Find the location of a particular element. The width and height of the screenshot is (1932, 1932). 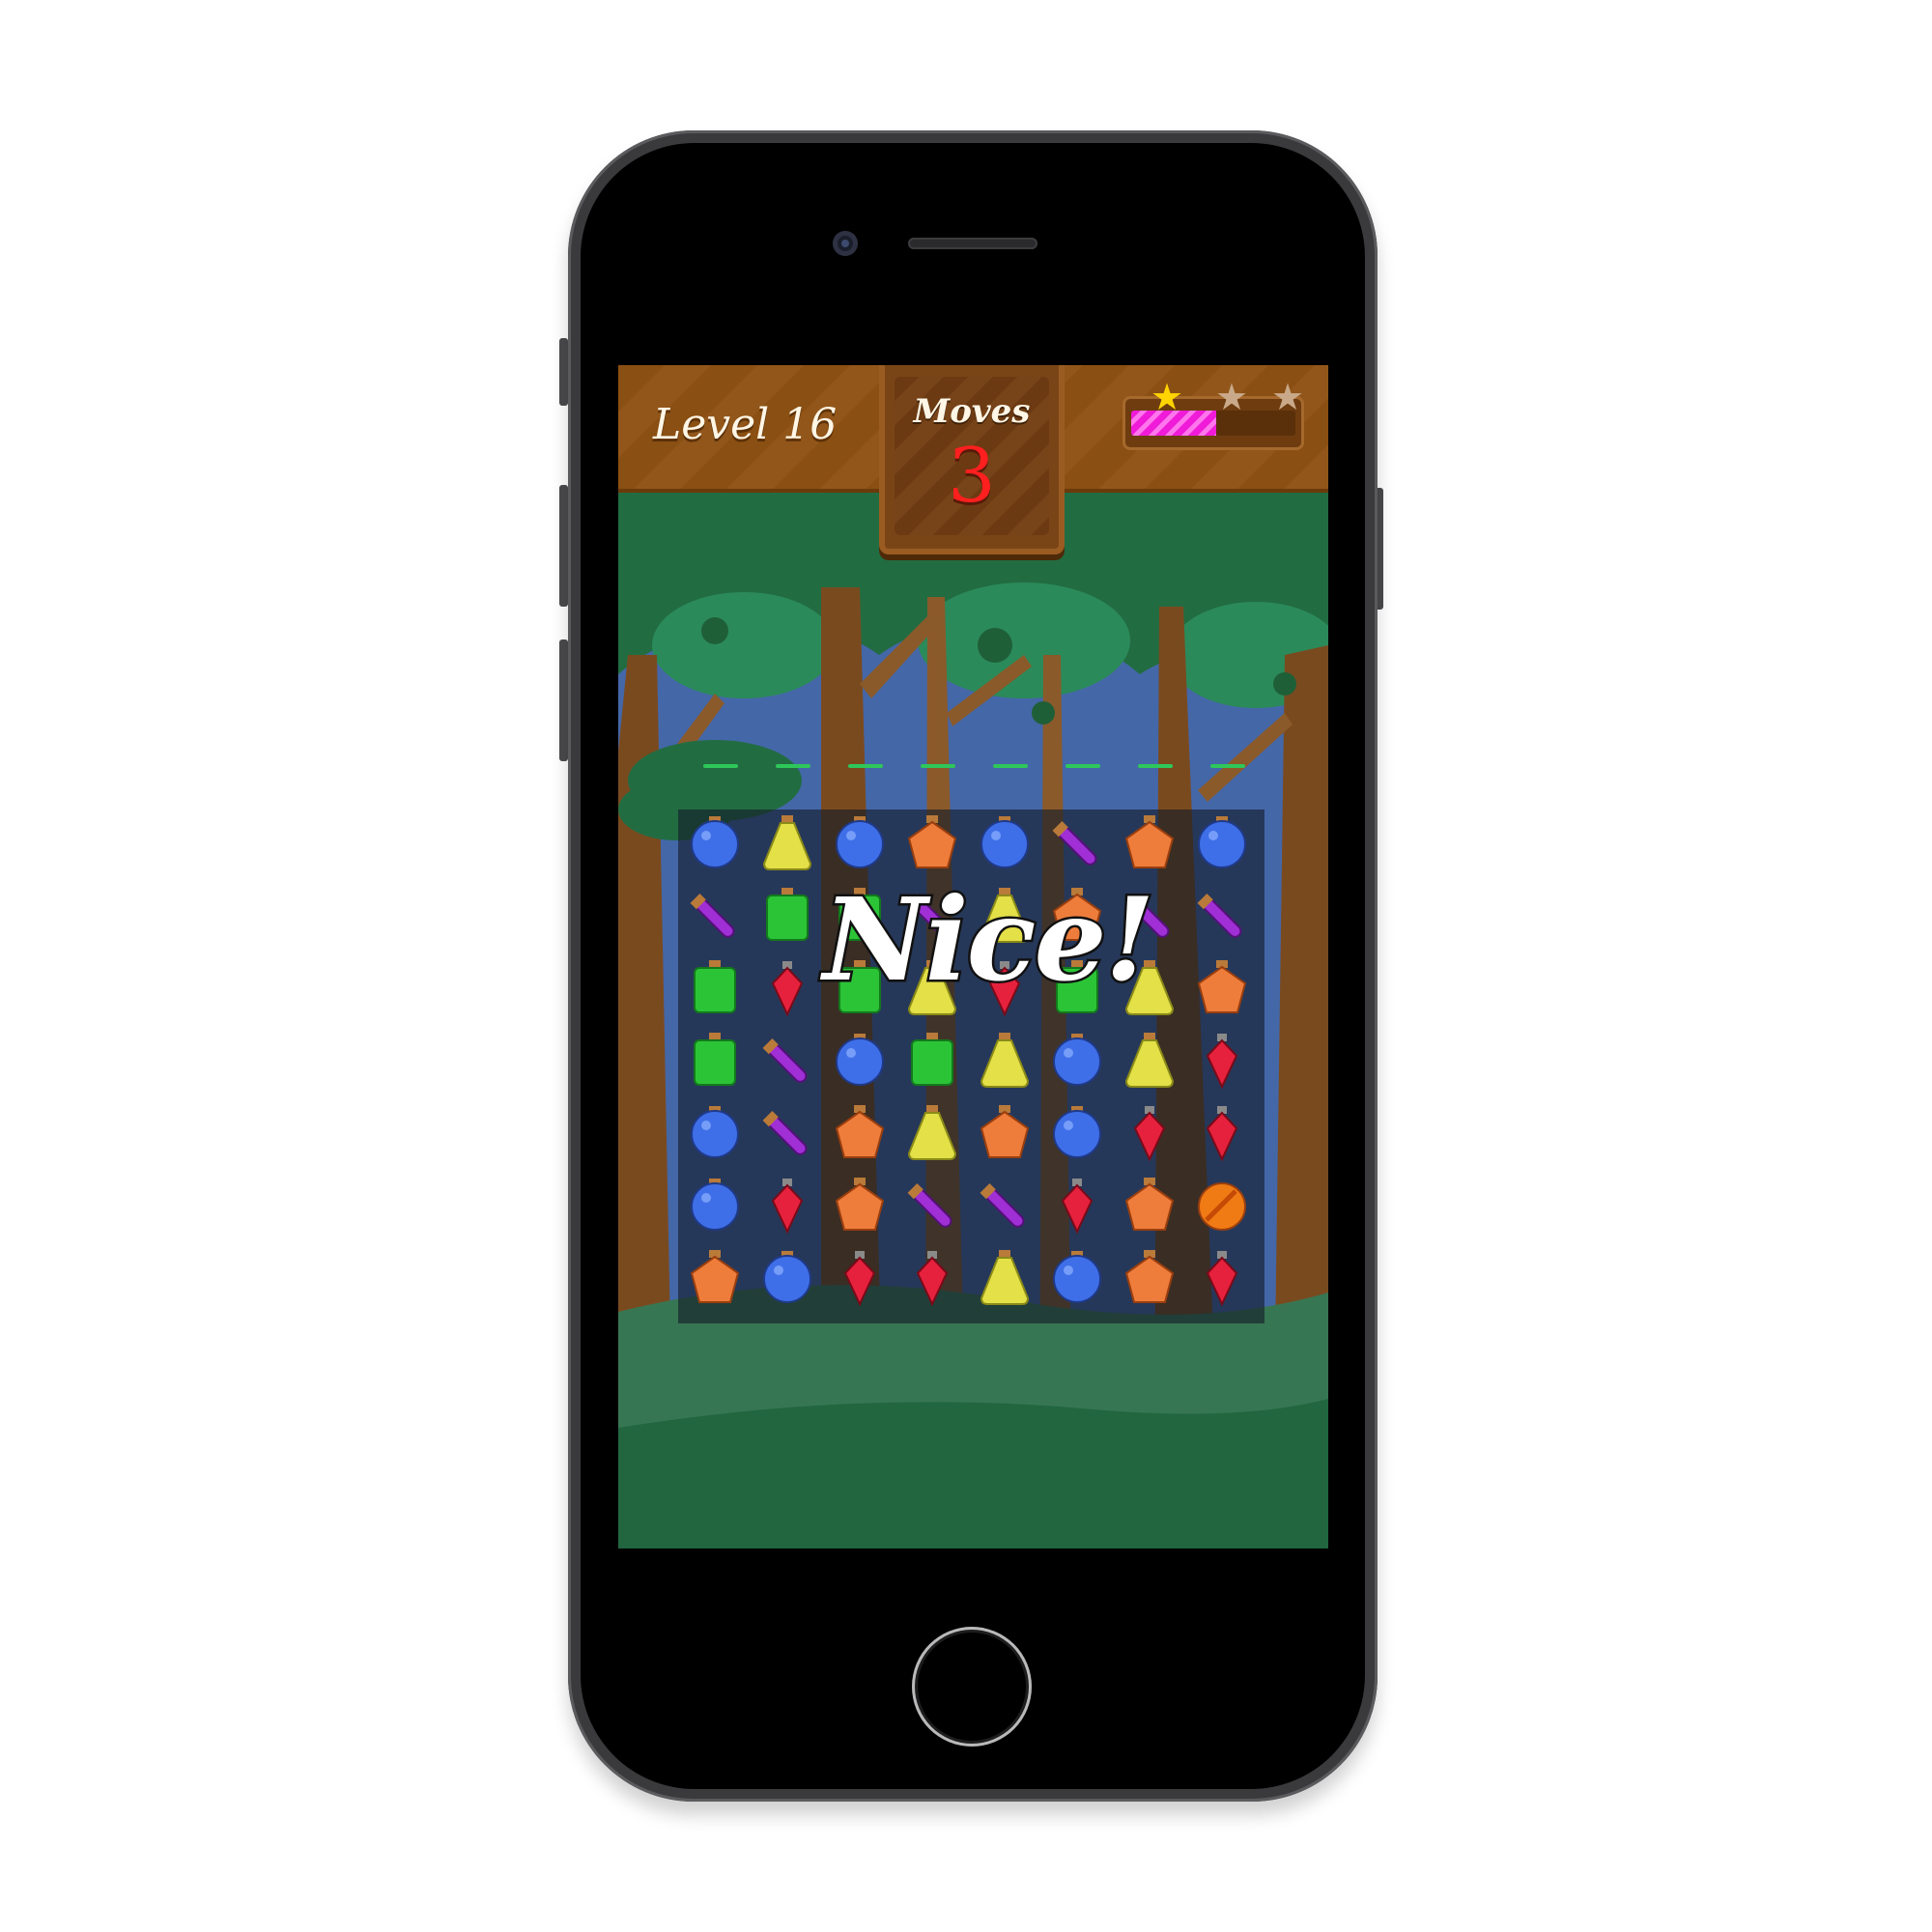

front-camera is located at coordinates (845, 243).